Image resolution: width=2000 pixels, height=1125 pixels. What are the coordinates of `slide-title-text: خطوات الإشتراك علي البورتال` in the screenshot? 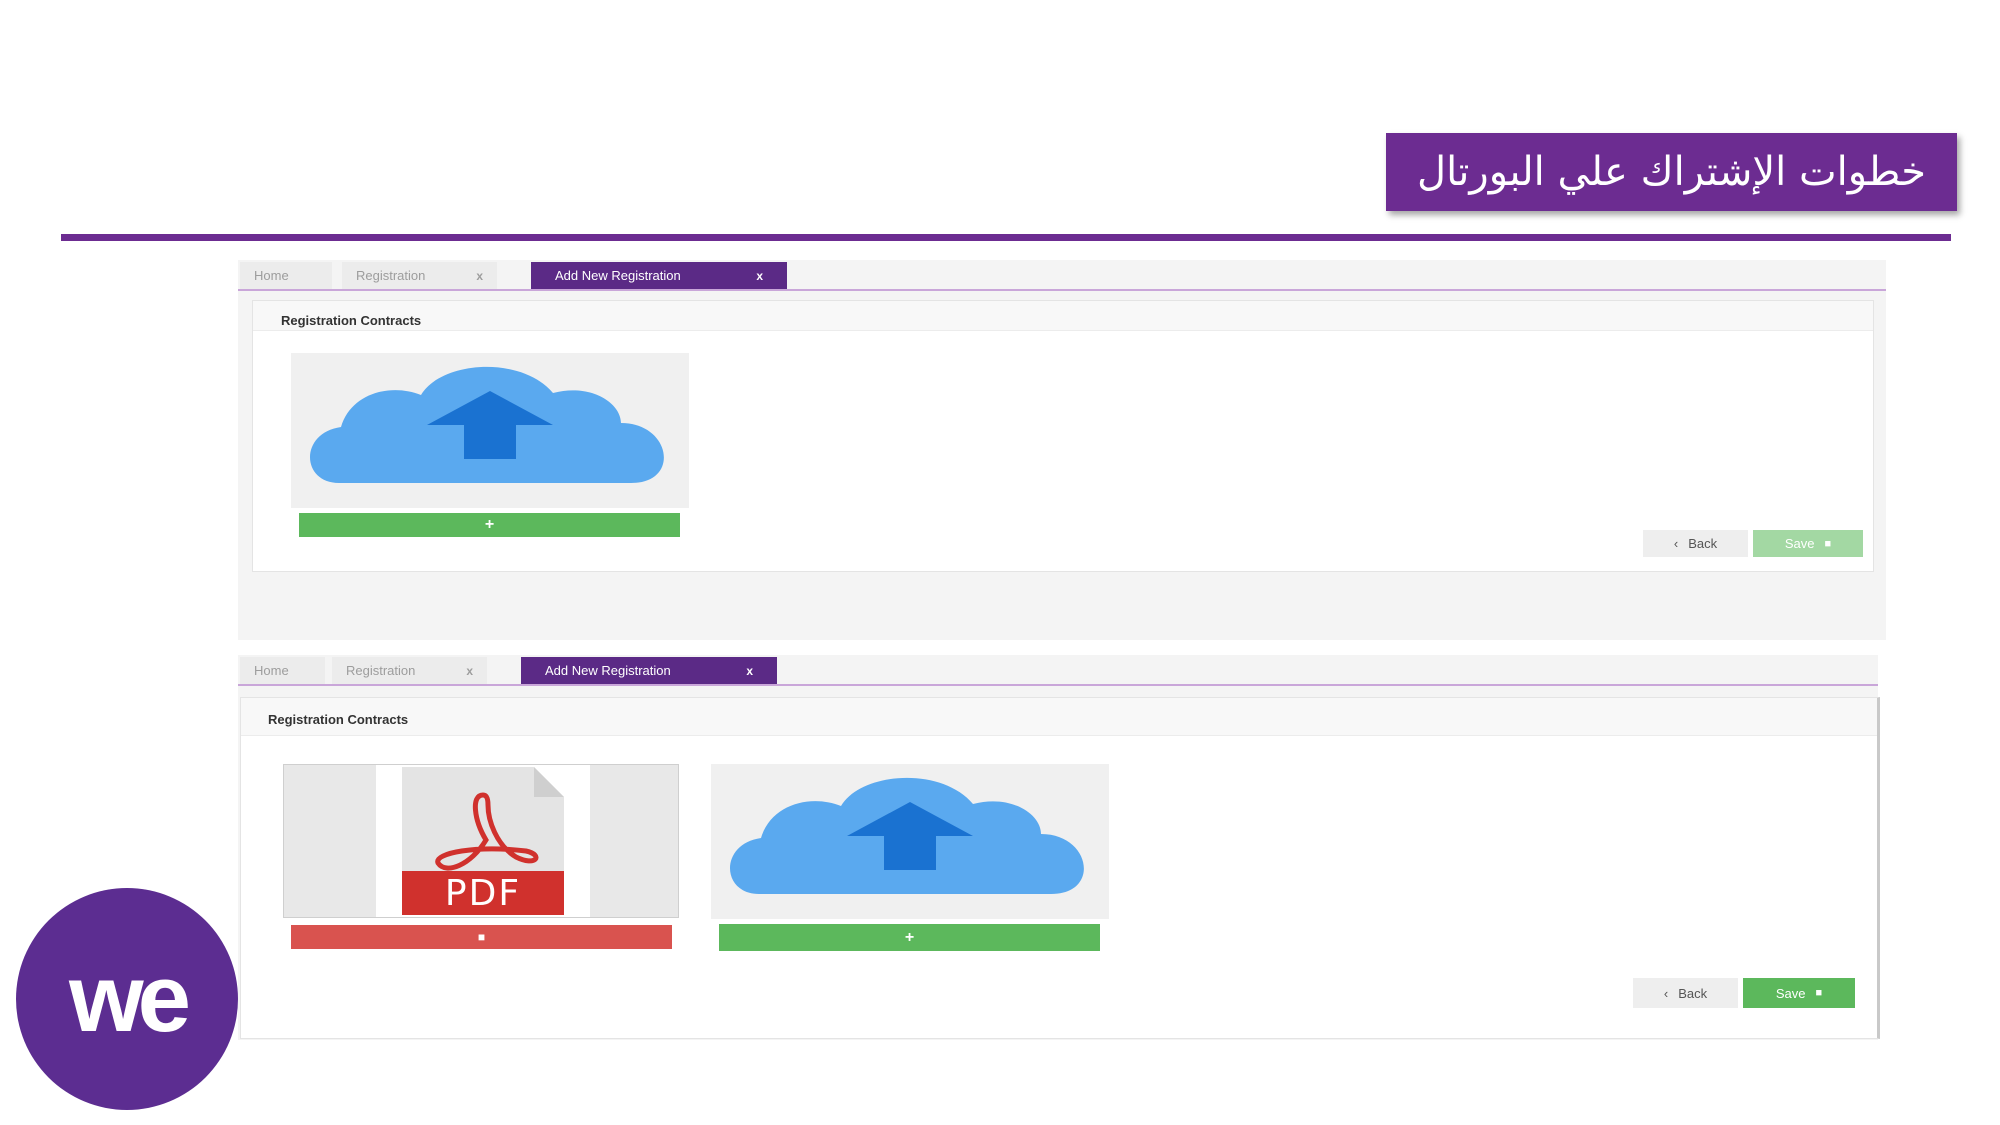 It's located at (1671, 172).